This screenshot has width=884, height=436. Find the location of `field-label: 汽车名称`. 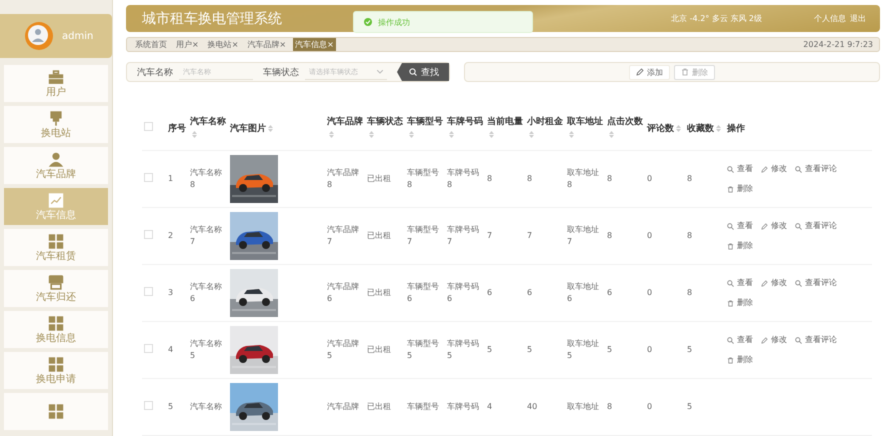

field-label: 汽车名称 is located at coordinates (155, 72).